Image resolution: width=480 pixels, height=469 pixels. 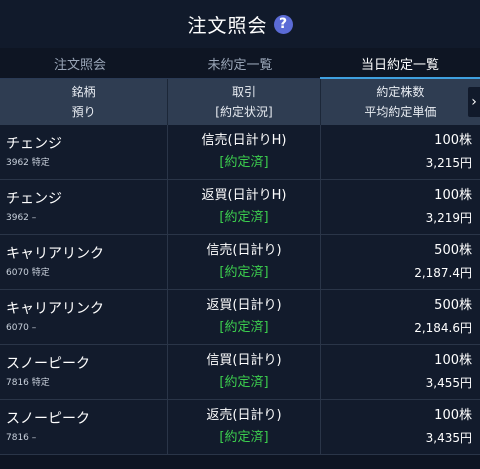 What do you see at coordinates (80, 63) in the screenshot?
I see `tab-order-inquiry: 注文照会` at bounding box center [80, 63].